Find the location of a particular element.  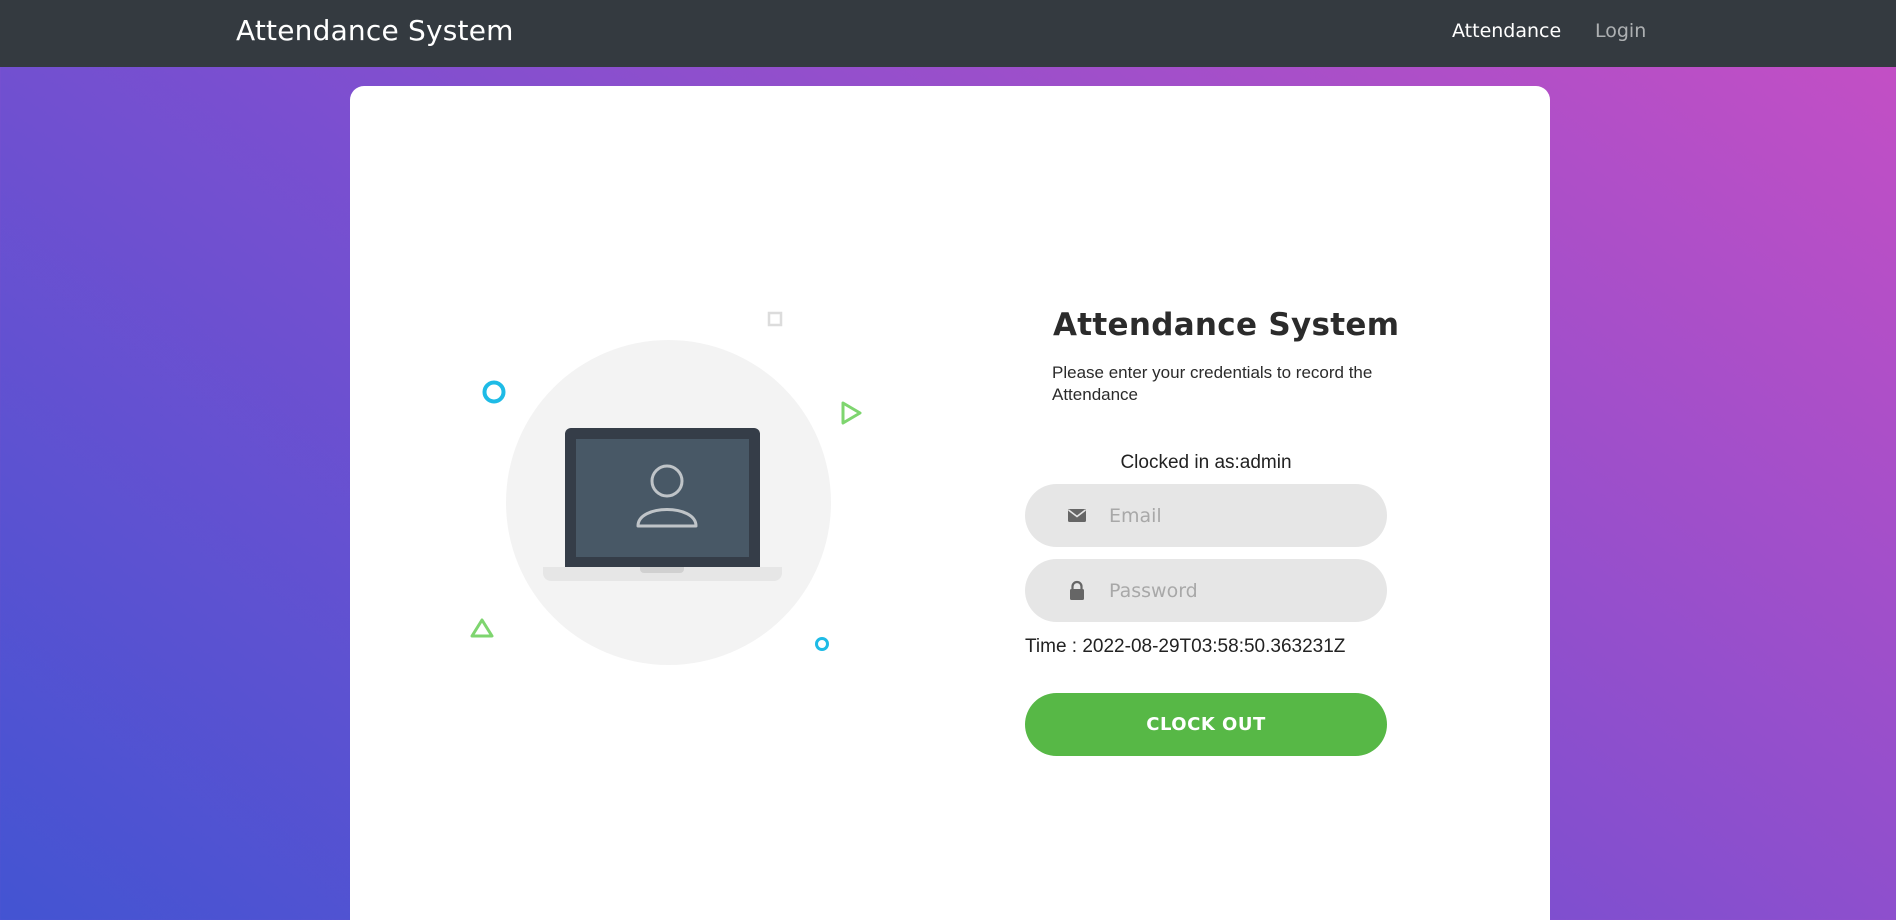

clock-out-button: CLOCK OUT is located at coordinates (1206, 724).